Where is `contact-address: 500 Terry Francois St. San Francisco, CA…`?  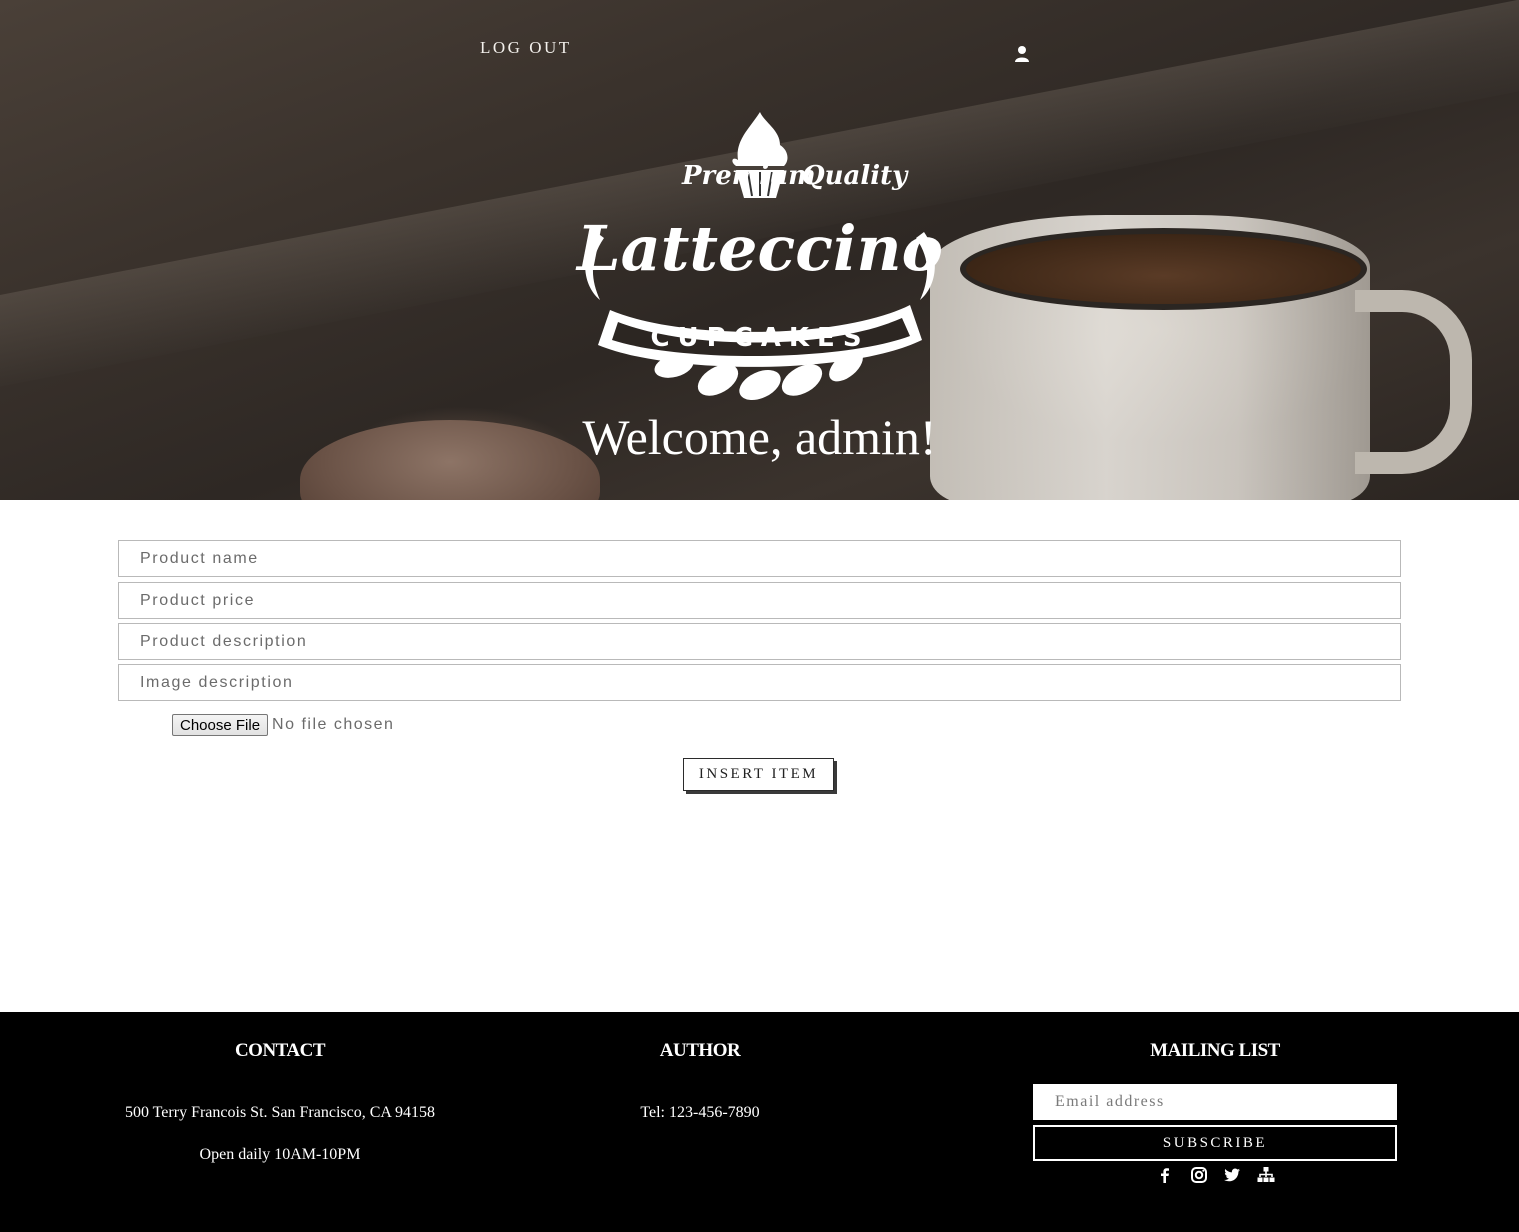
contact-address: 500 Terry Francois St. San Francisco, CA… is located at coordinates (280, 1112).